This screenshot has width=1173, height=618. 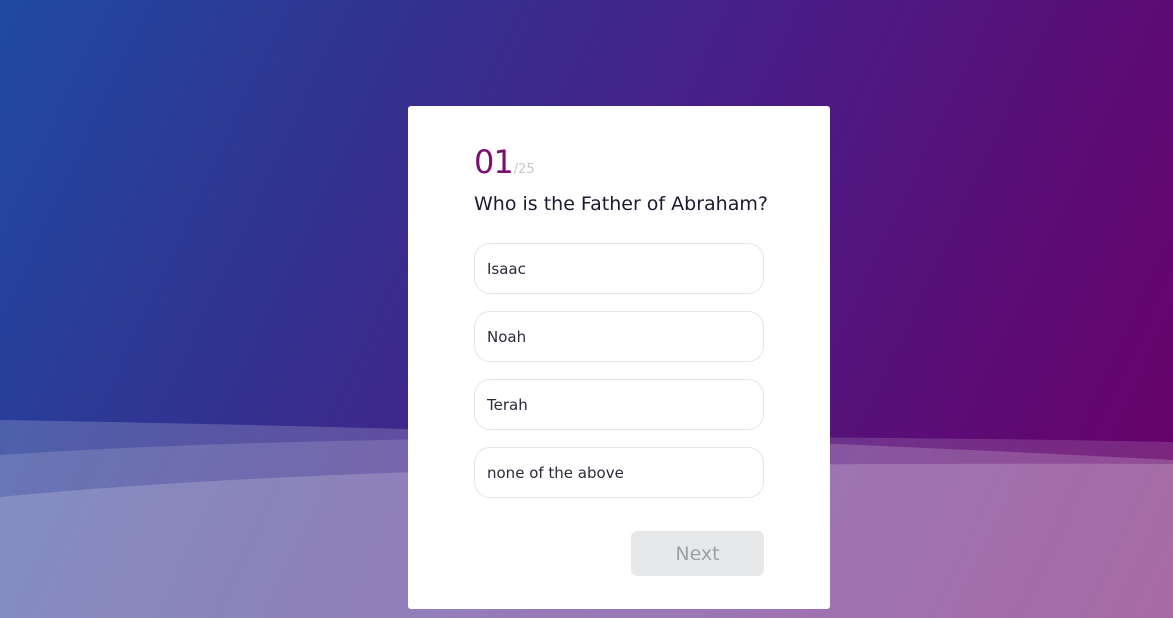 What do you see at coordinates (507, 404) in the screenshot?
I see `answer-option-label: Terah` at bounding box center [507, 404].